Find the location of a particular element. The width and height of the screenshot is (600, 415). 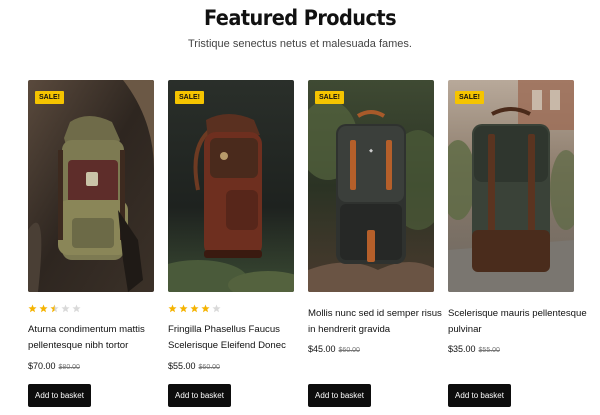

page-title: Featured Products is located at coordinates (300, 18).